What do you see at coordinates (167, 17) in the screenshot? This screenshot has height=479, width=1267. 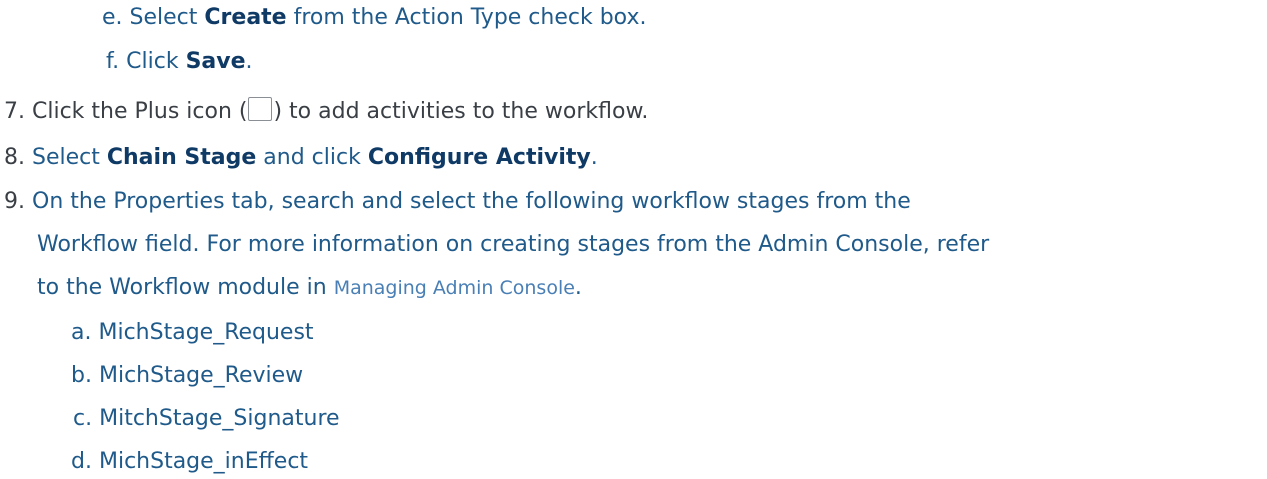 I see `step-e-text-before: Select` at bounding box center [167, 17].